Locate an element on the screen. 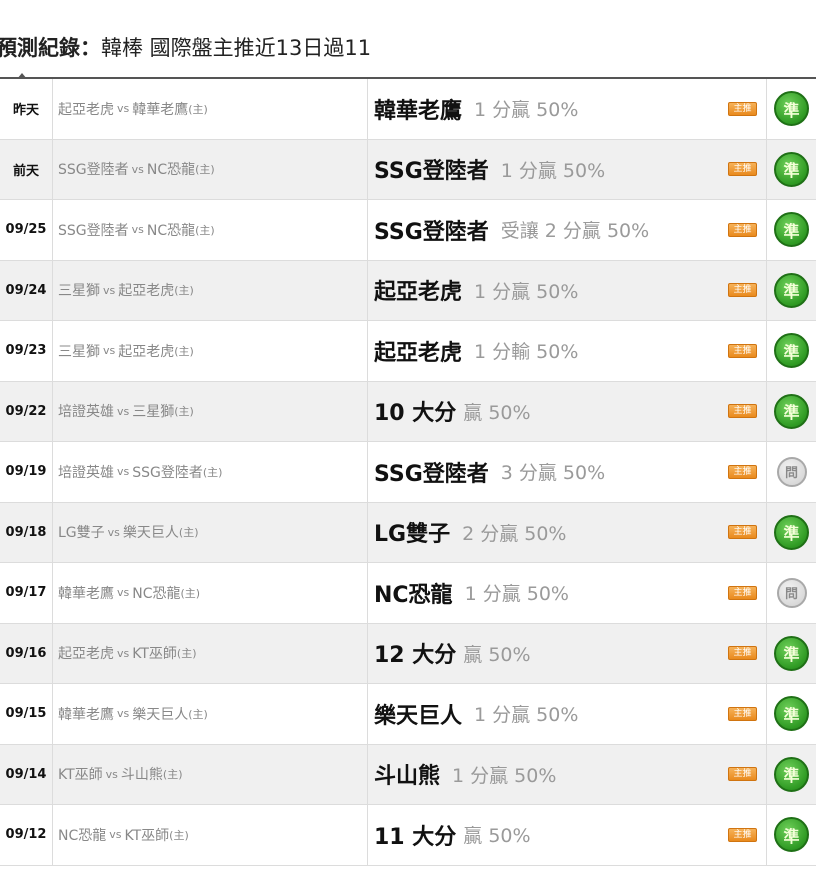 Image resolution: width=816 pixels, height=892 pixels. row-pick: 斗山熊 1 分贏 50% 主推 is located at coordinates (567, 774).